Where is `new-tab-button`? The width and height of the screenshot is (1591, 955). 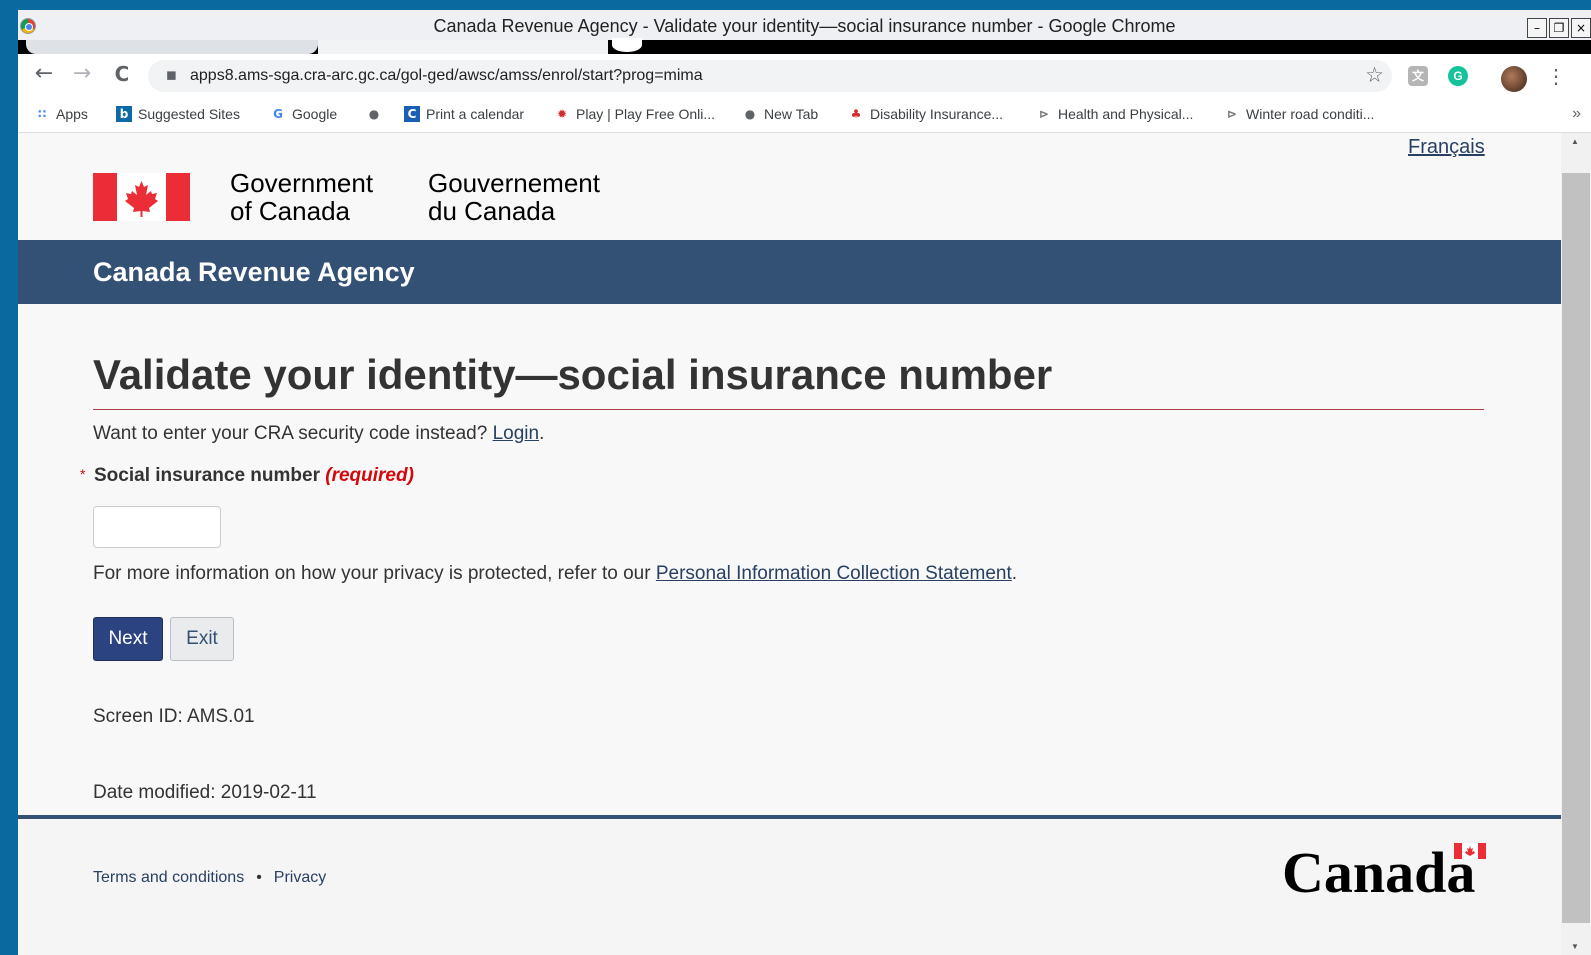 new-tab-button is located at coordinates (627, 45).